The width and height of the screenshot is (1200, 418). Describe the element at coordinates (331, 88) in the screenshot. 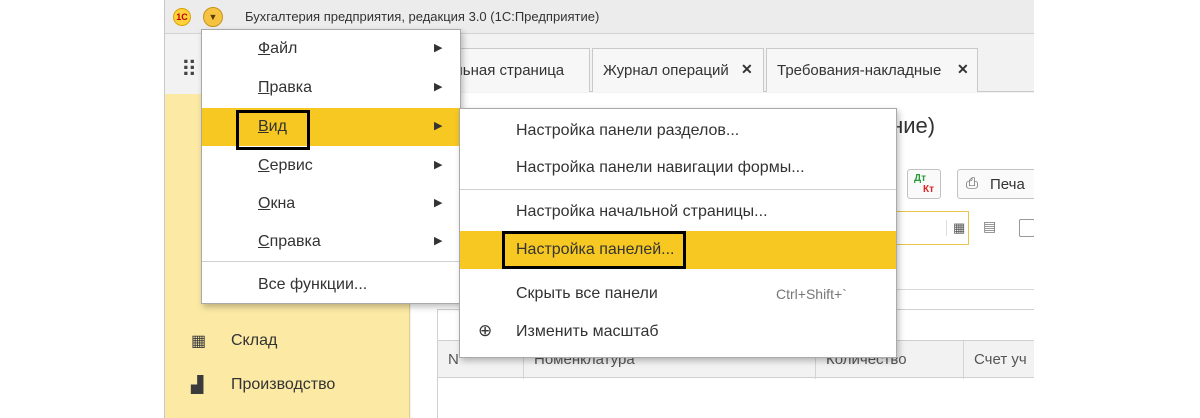

I see `menu-item-edit: Правка ▶` at that location.